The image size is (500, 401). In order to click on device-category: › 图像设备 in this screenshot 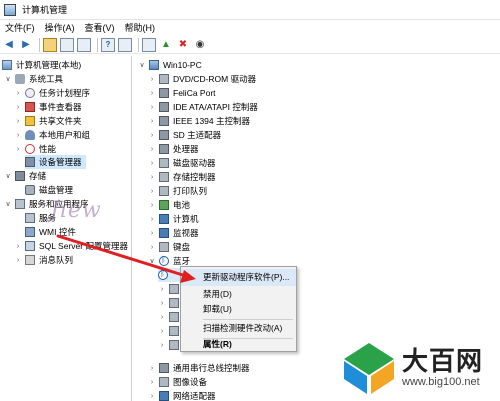, I will do `click(177, 382)`.